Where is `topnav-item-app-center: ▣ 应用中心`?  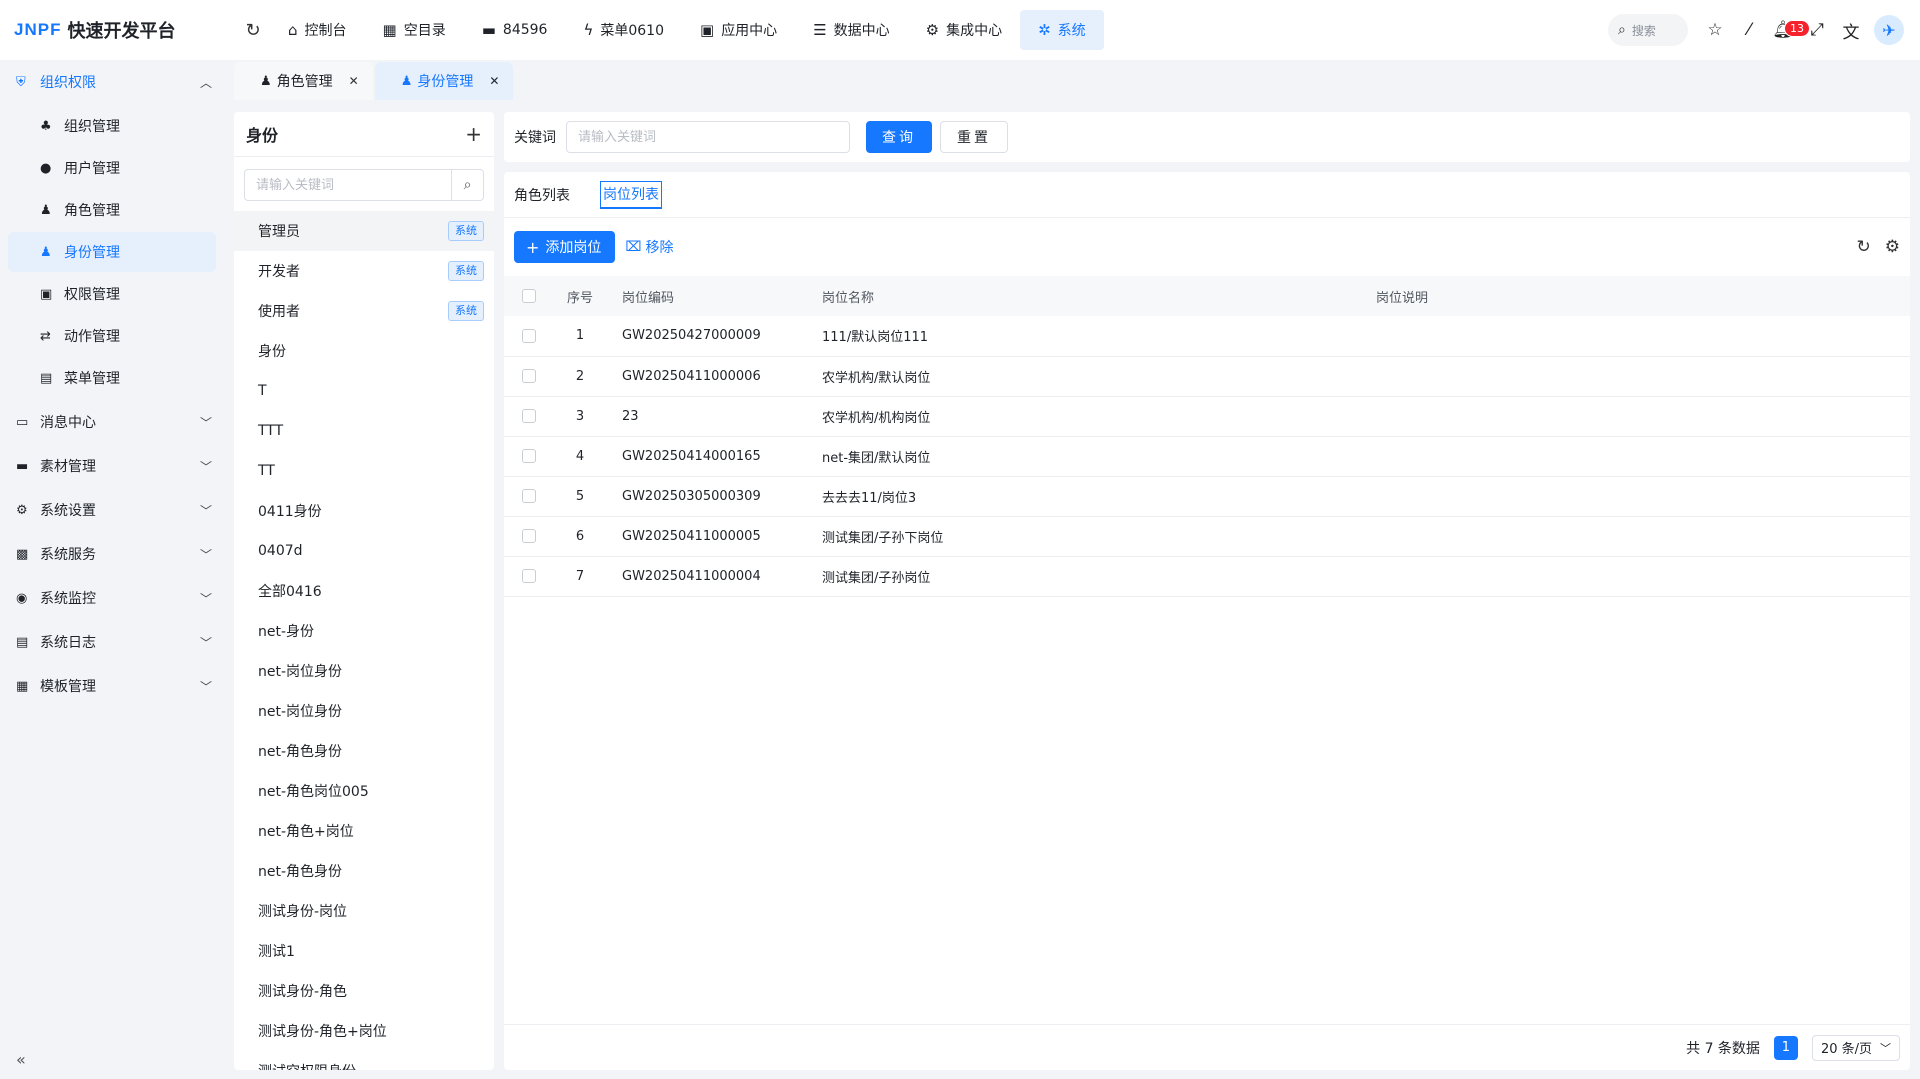 topnav-item-app-center: ▣ 应用中心 is located at coordinates (738, 30).